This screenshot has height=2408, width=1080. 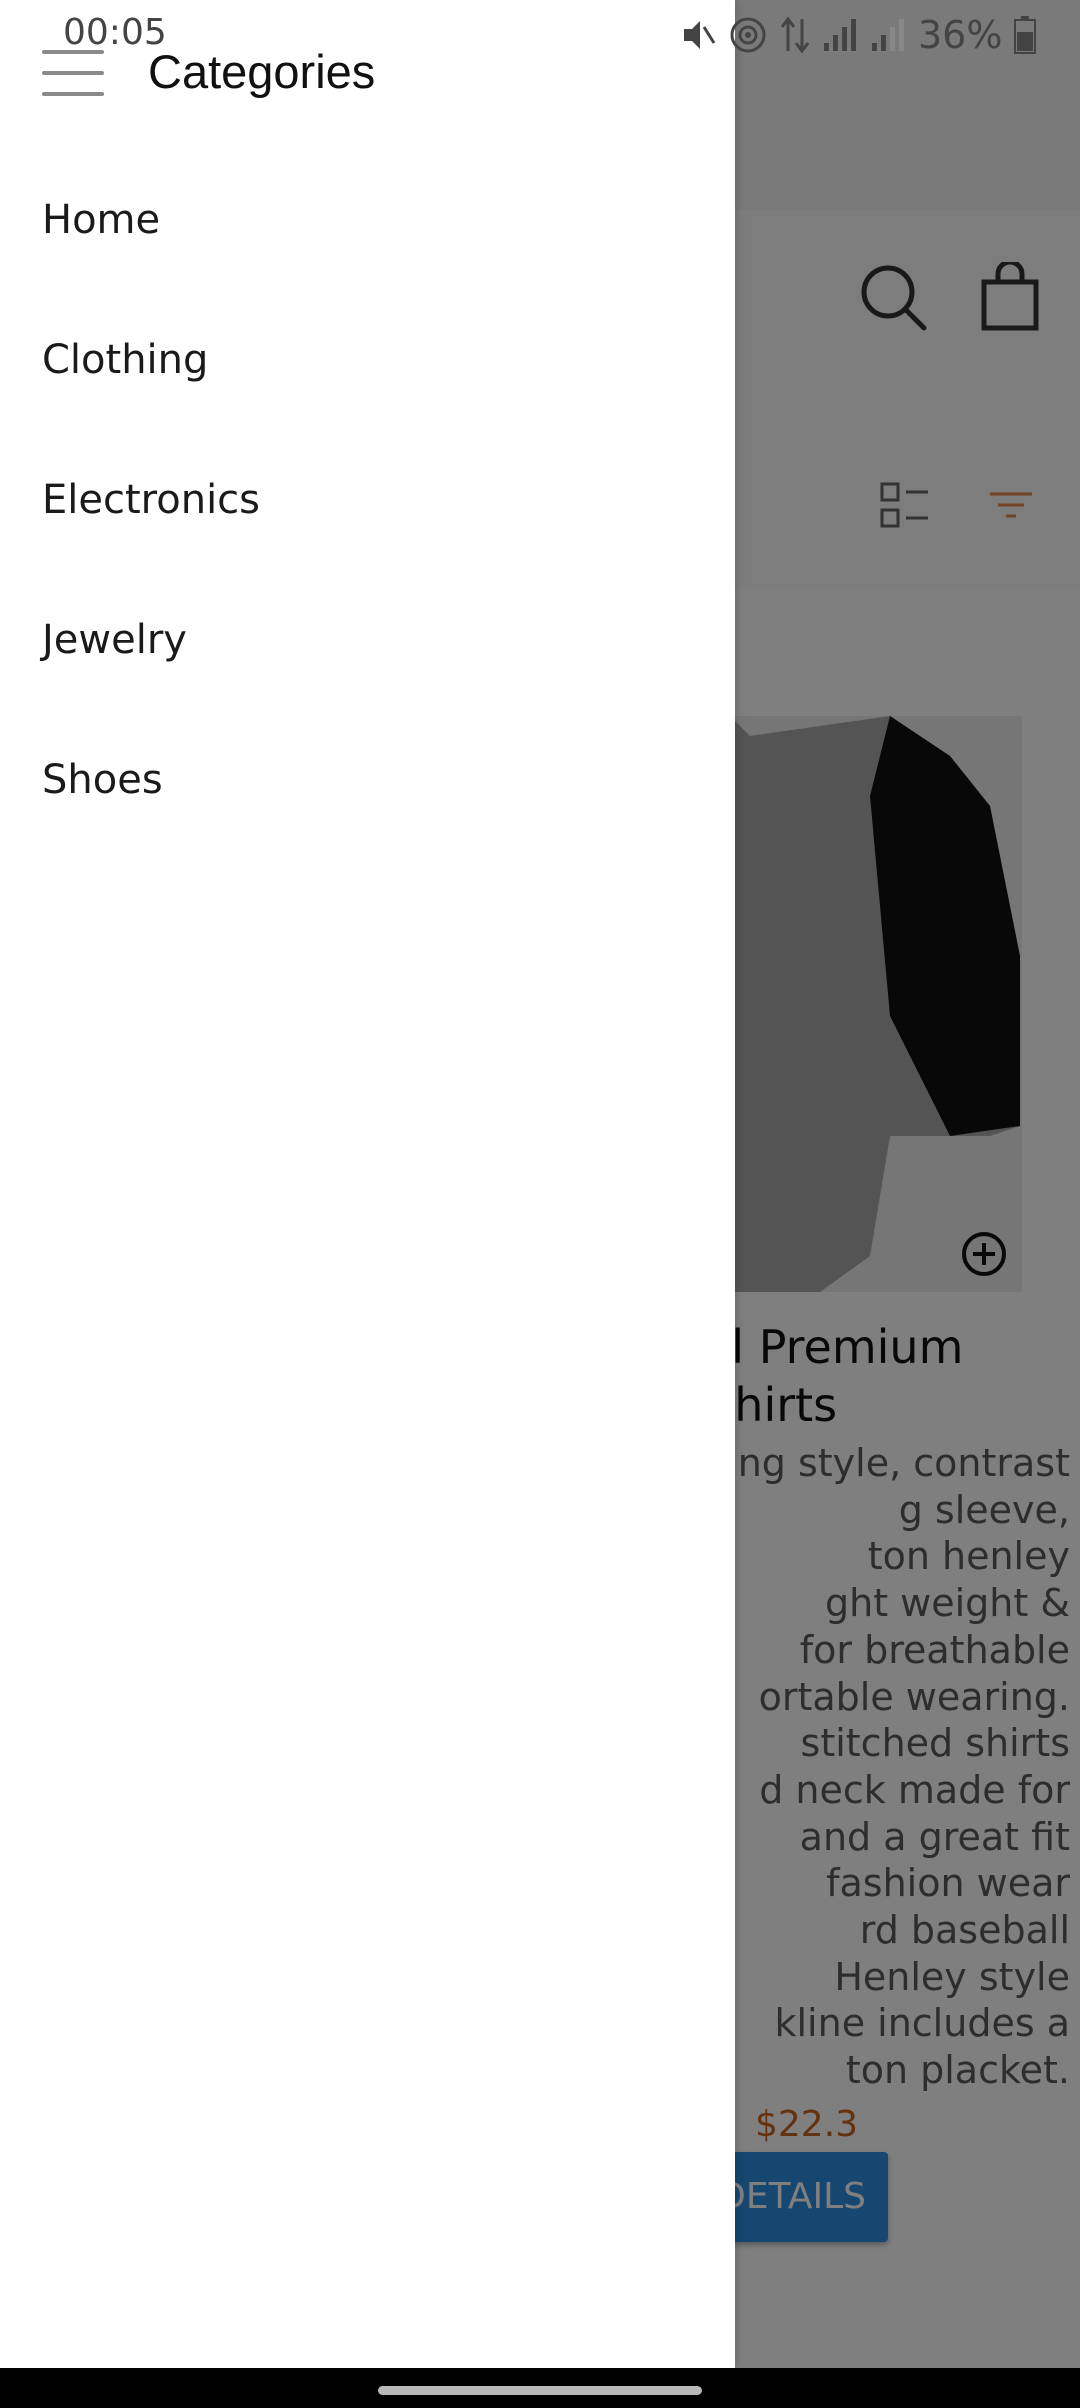 I want to click on signal-icon-secondary, so click(x=888, y=35).